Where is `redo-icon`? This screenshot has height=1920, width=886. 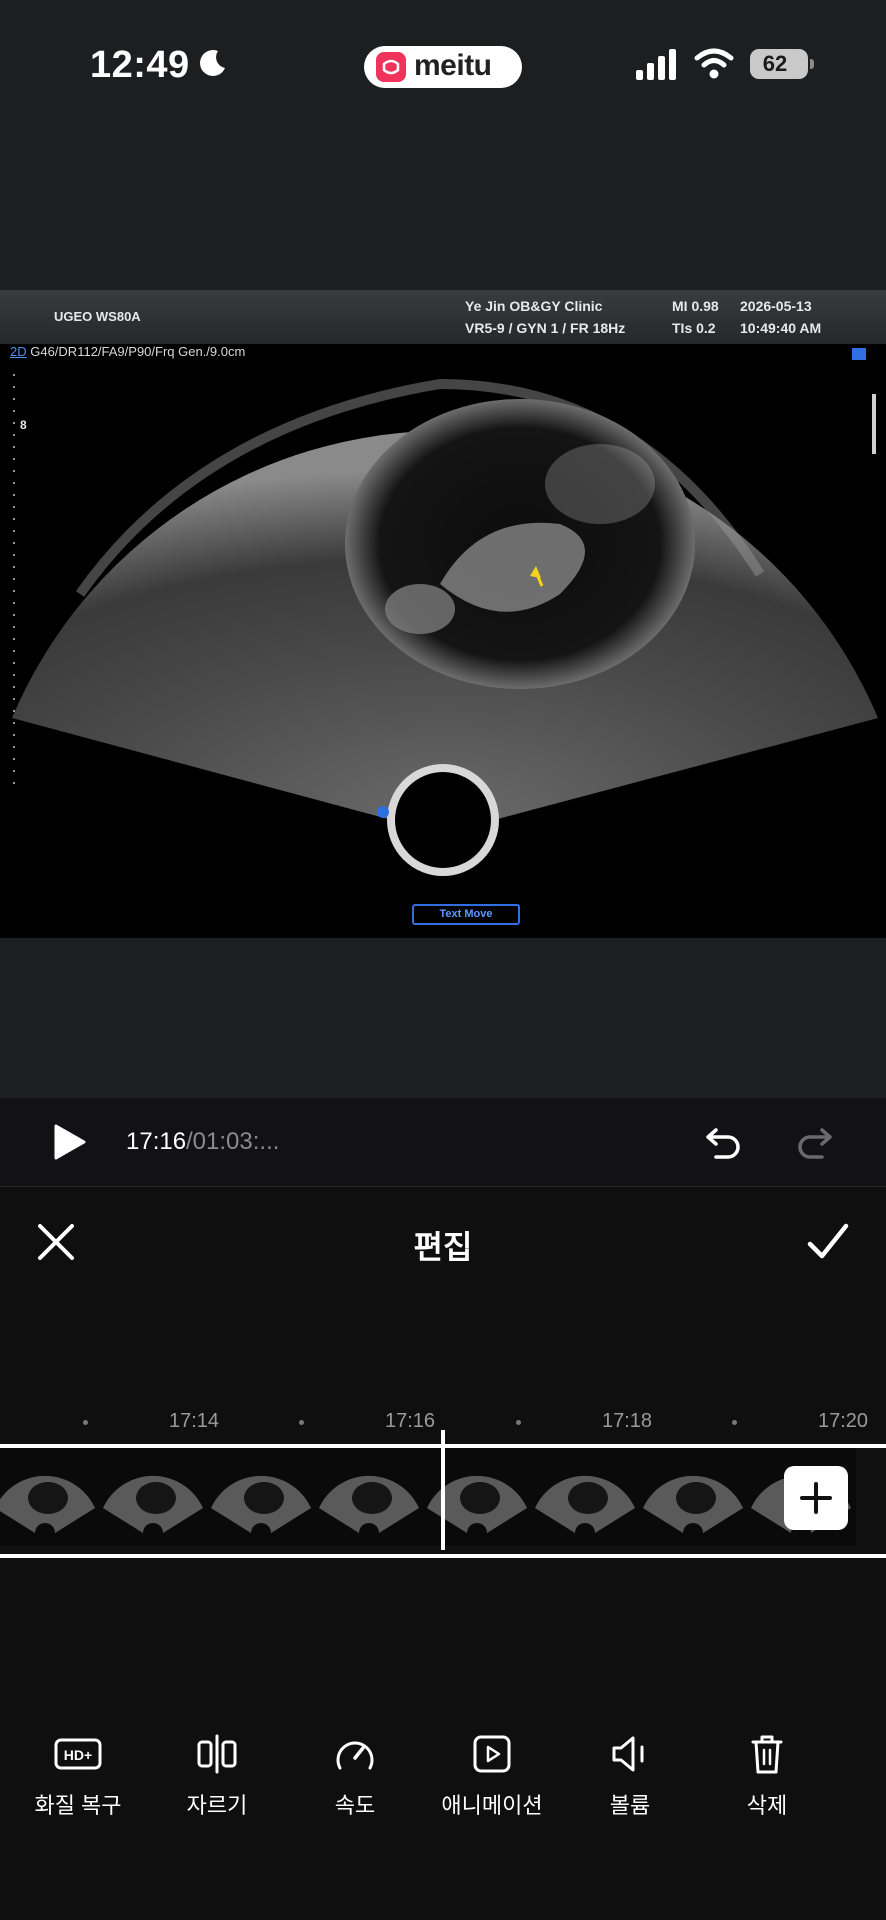
redo-icon is located at coordinates (814, 1142).